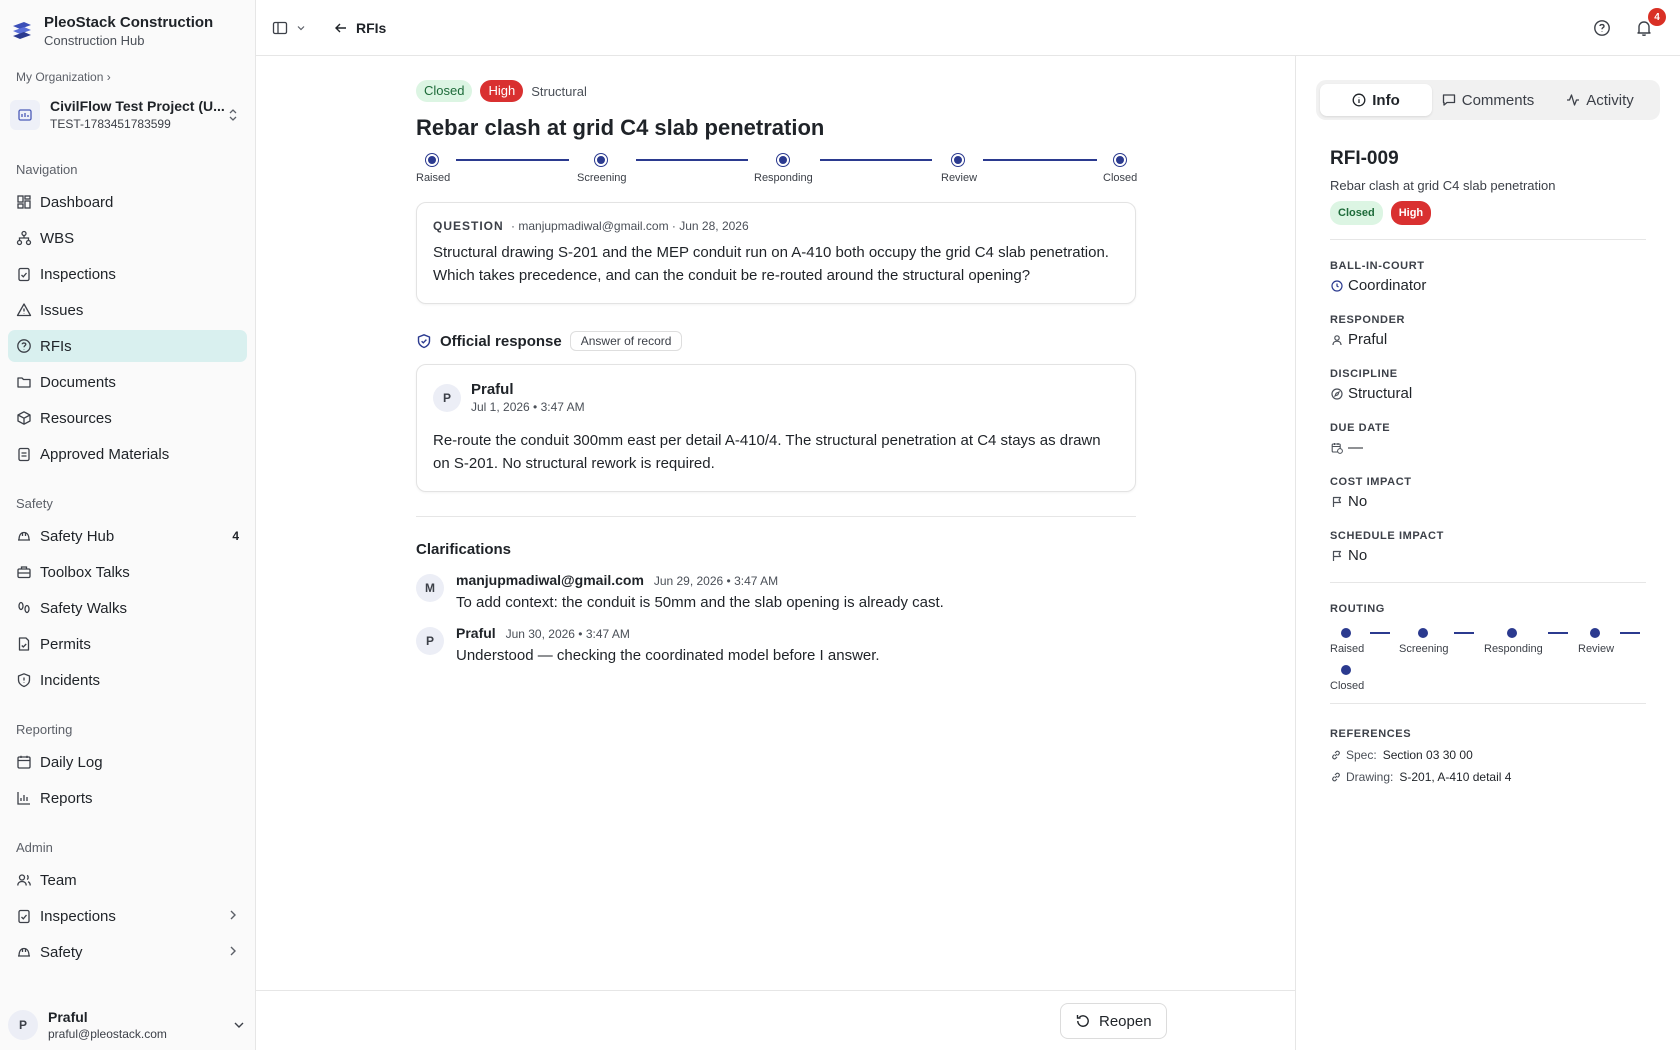  I want to click on tab-info: Info, so click(1376, 100).